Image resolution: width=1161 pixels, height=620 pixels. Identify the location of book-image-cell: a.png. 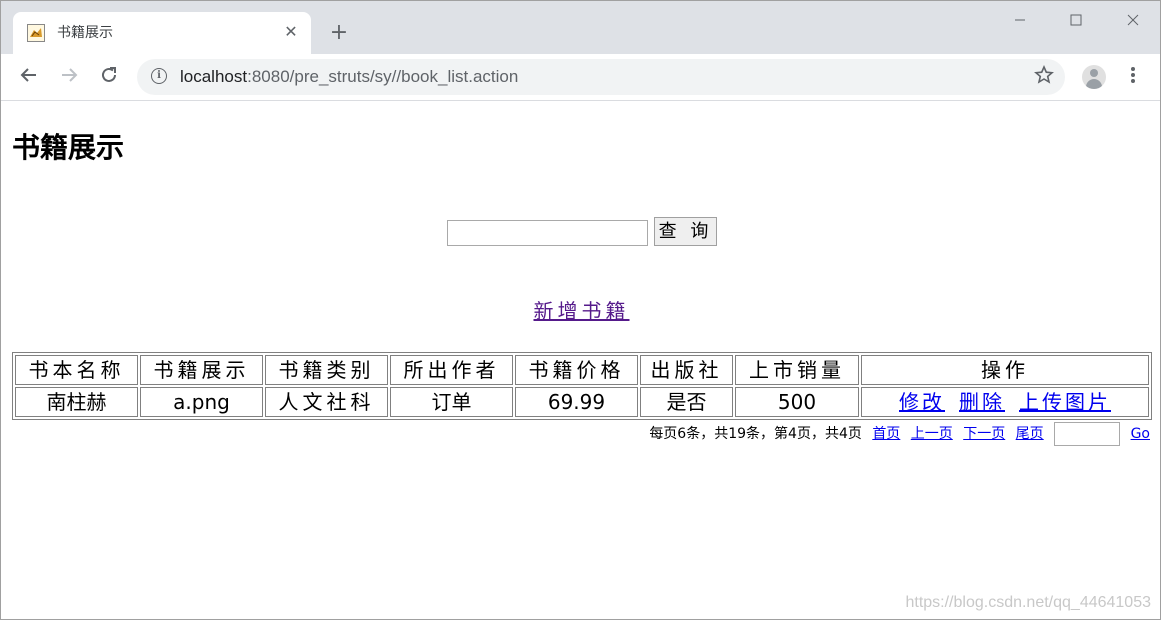
(201, 402).